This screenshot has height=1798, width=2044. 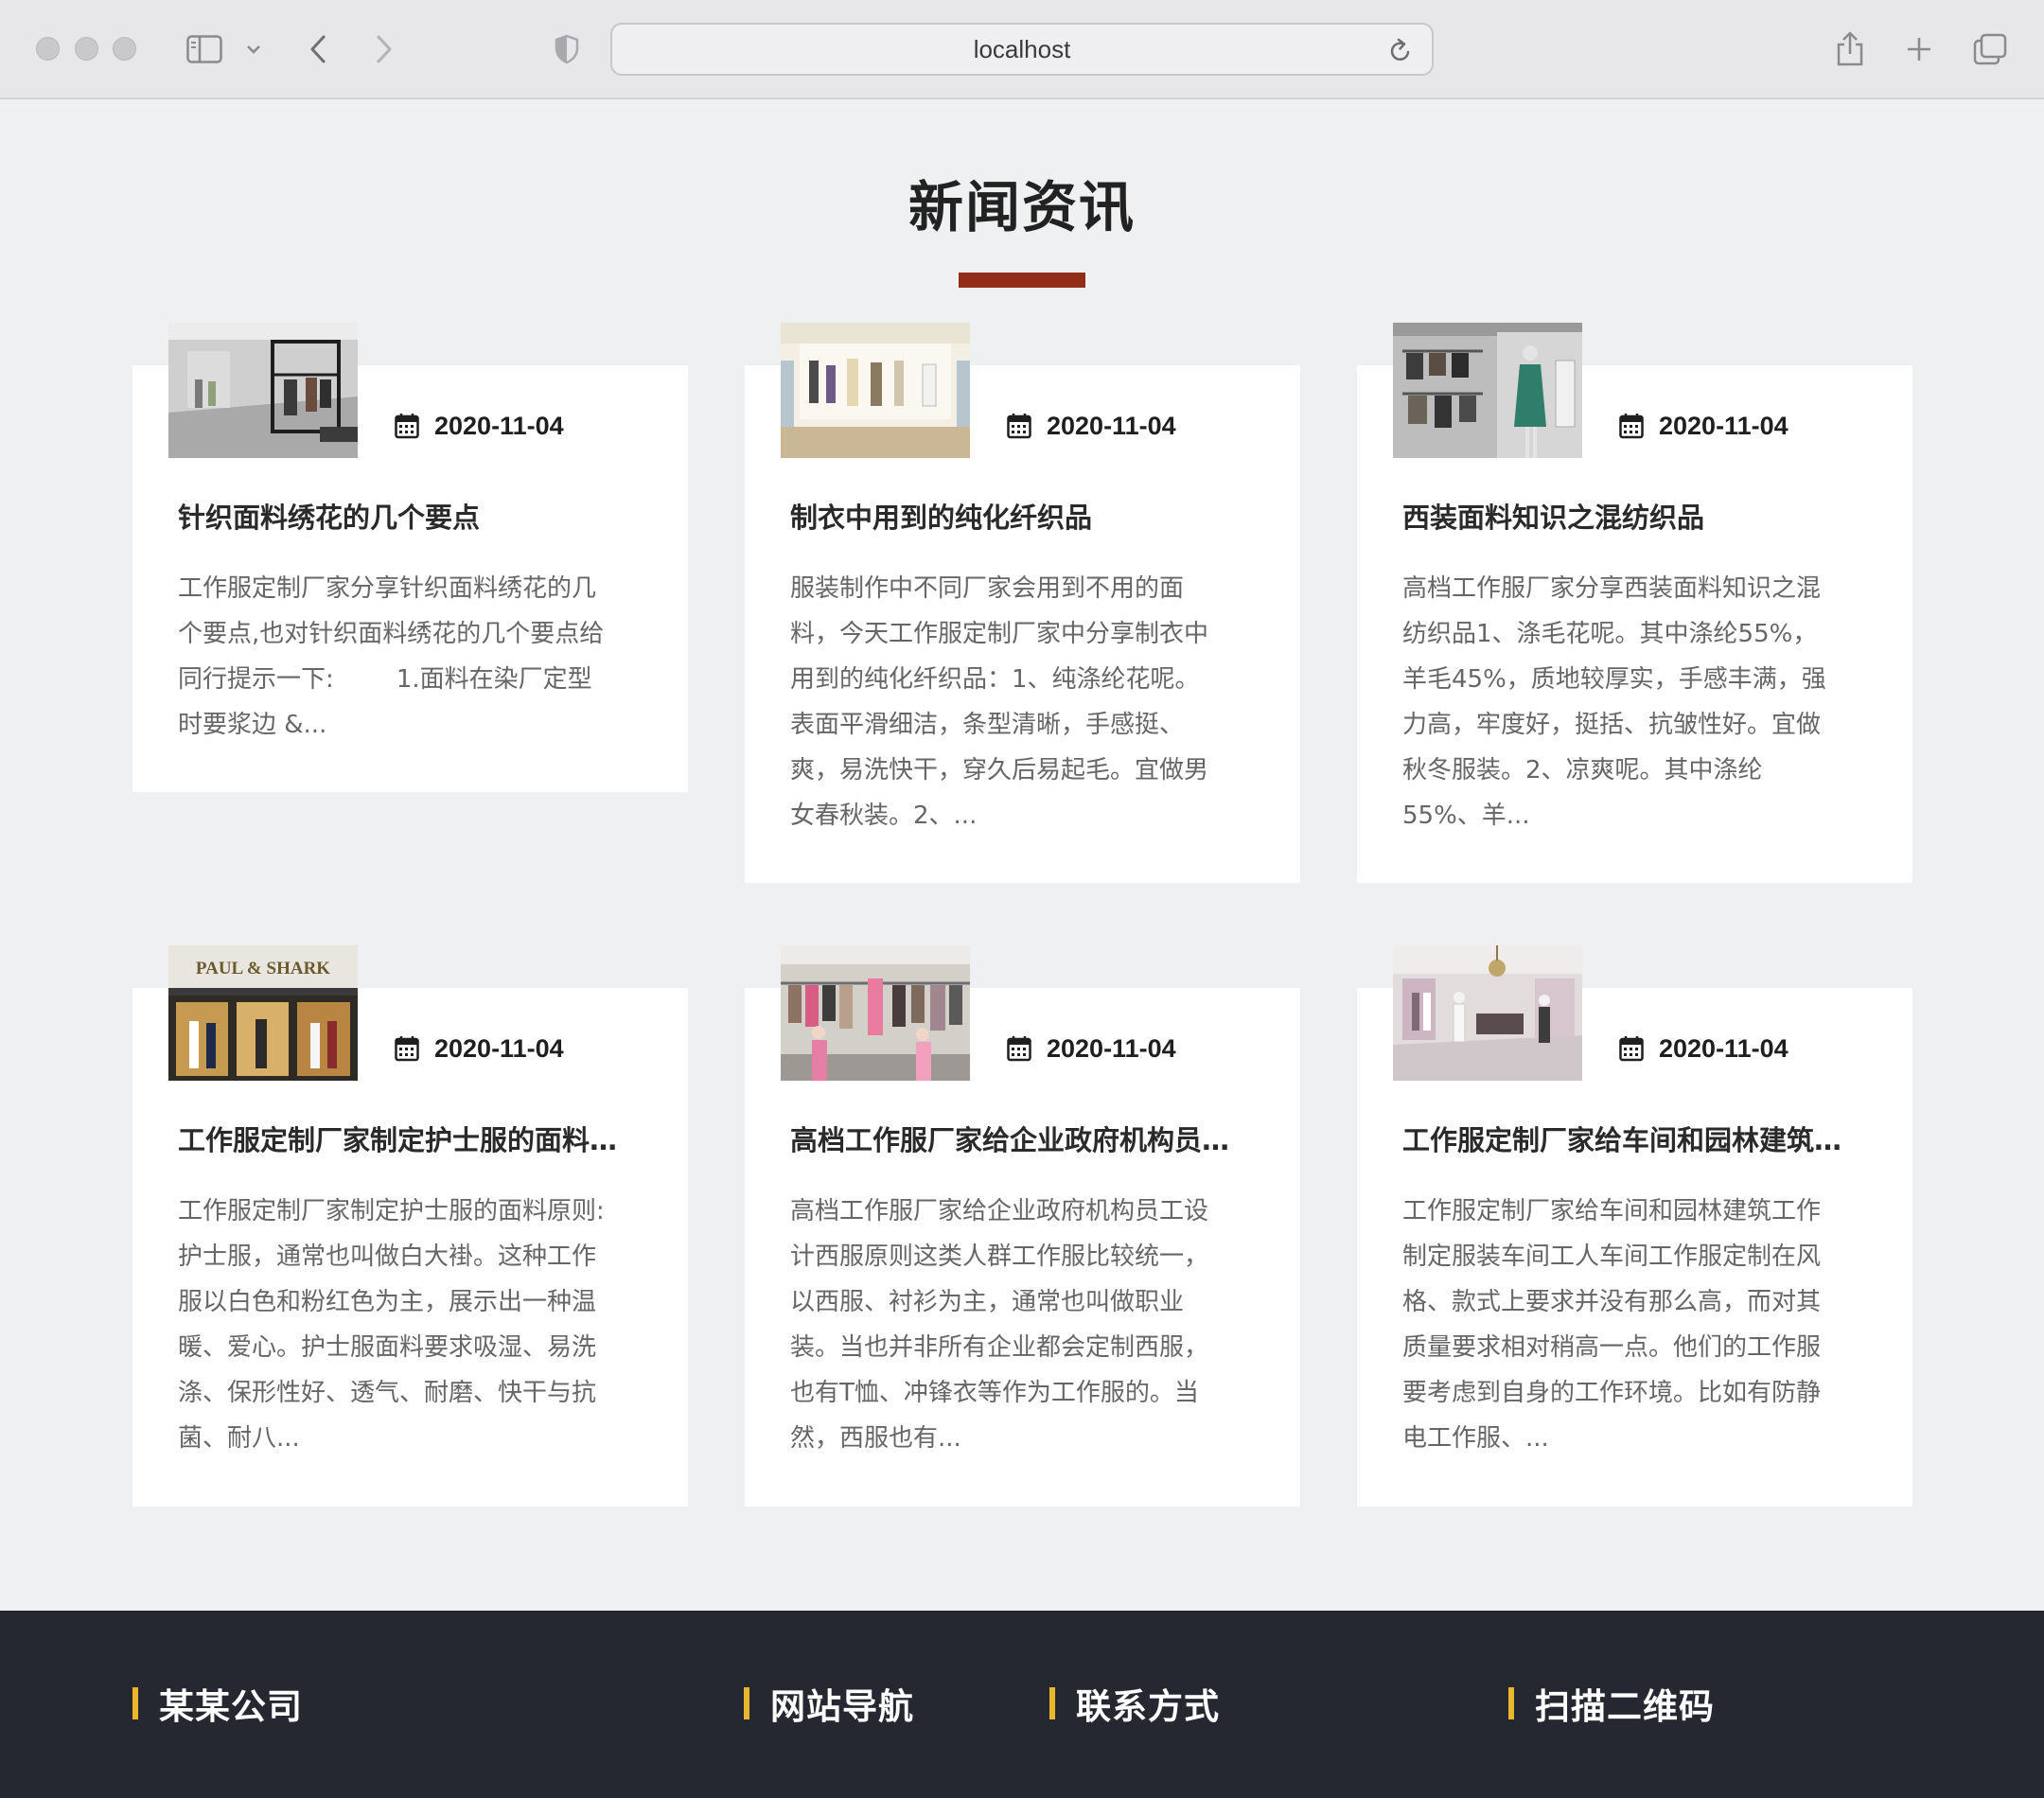 What do you see at coordinates (1134, 1704) in the screenshot?
I see `footer-heading-contact: 联系方式` at bounding box center [1134, 1704].